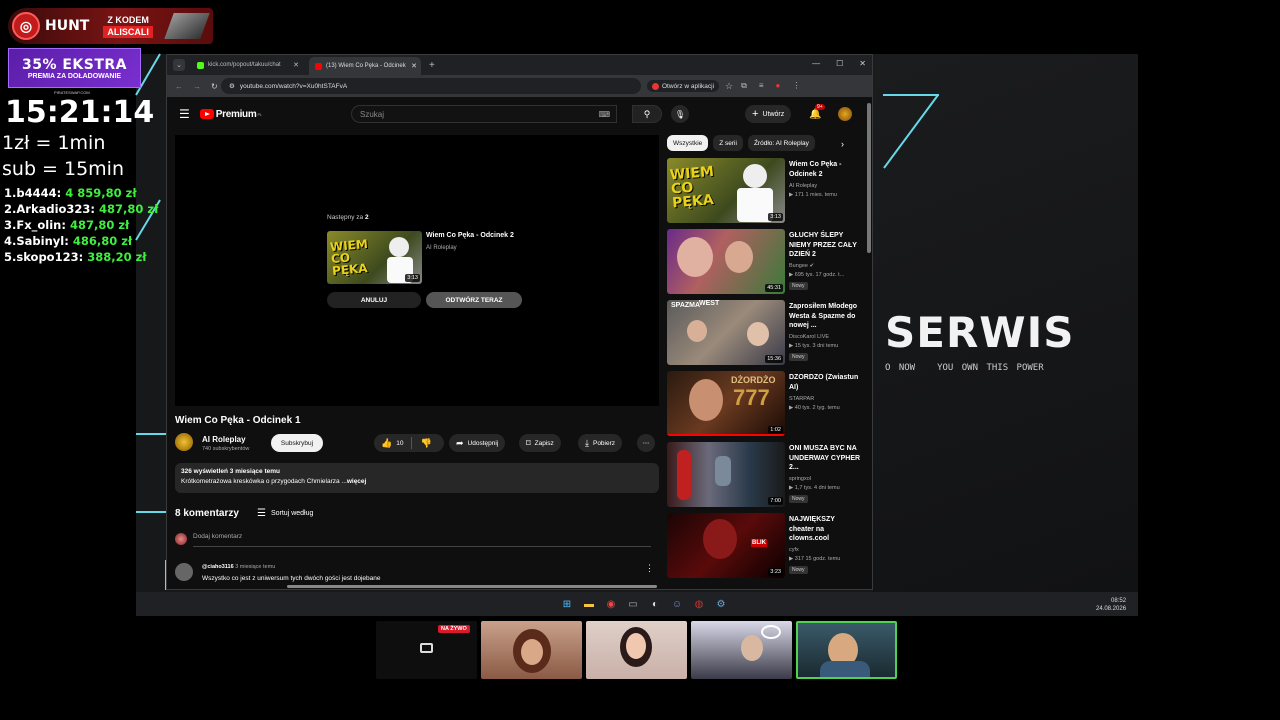 This screenshot has width=1280, height=720. I want to click on channel-name: AI Roleplay, so click(224, 439).